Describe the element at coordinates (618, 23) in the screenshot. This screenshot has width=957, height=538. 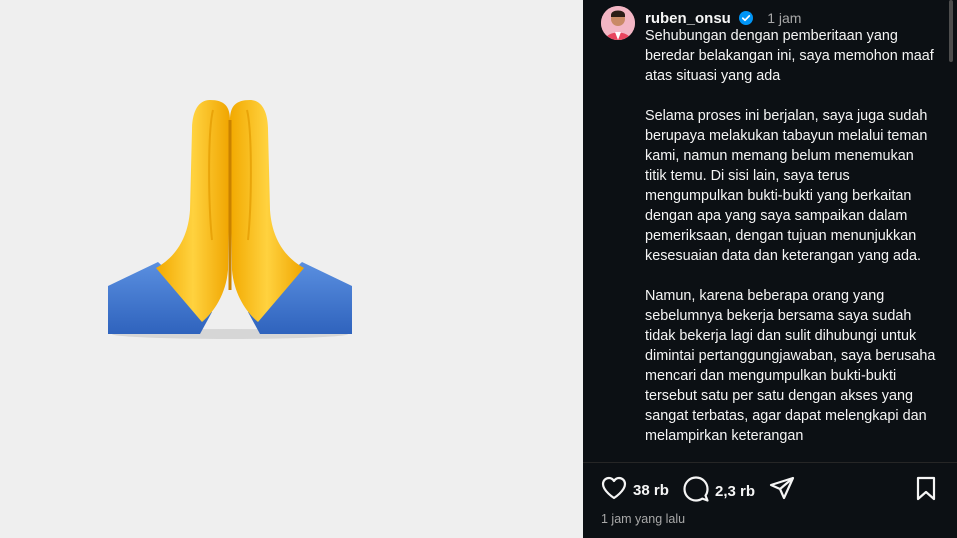
I see `avatar` at that location.